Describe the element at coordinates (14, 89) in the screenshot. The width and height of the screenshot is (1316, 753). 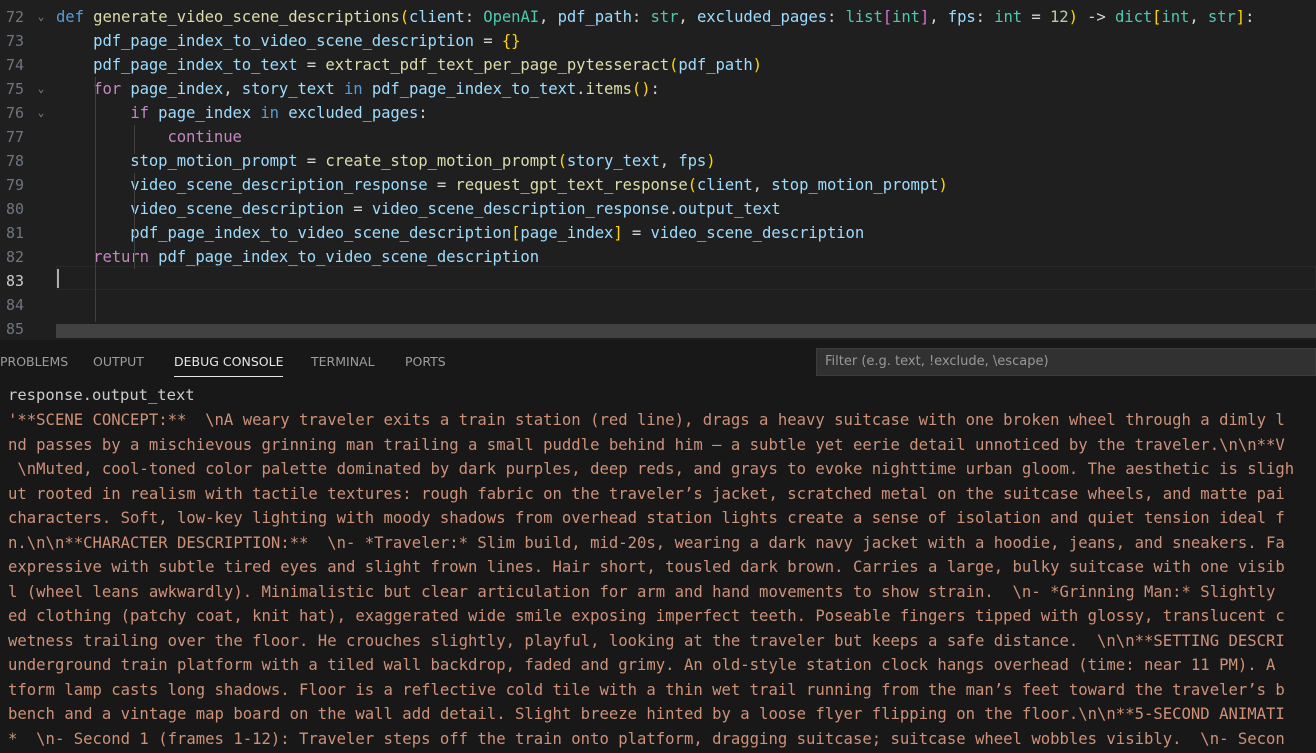
I see `line-number: 75` at that location.